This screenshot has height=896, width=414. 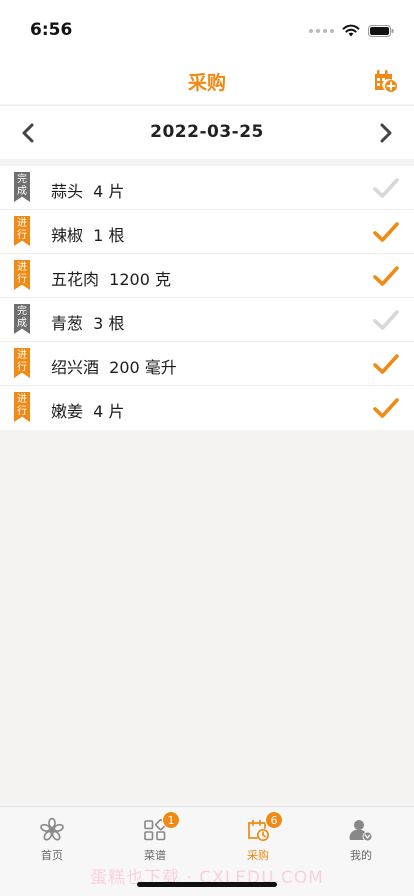 I want to click on tab-purchase: 6 采购, so click(x=258, y=839).